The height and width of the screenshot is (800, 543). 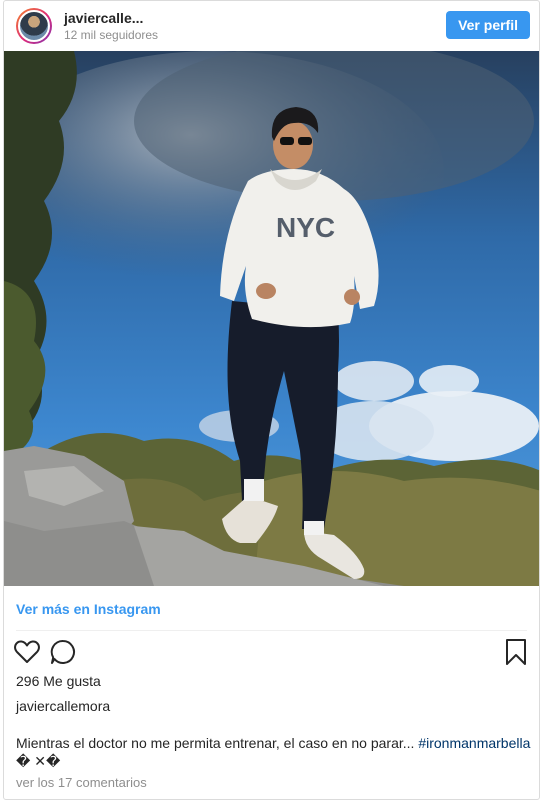 I want to click on avatar, so click(x=34, y=26).